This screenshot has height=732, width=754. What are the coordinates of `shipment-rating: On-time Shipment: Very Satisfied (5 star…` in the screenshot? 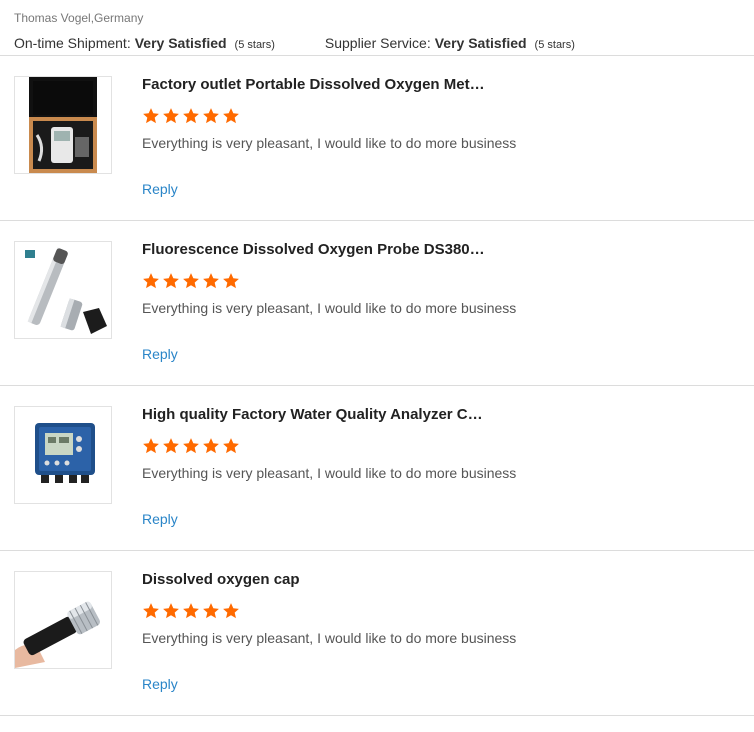 It's located at (144, 43).